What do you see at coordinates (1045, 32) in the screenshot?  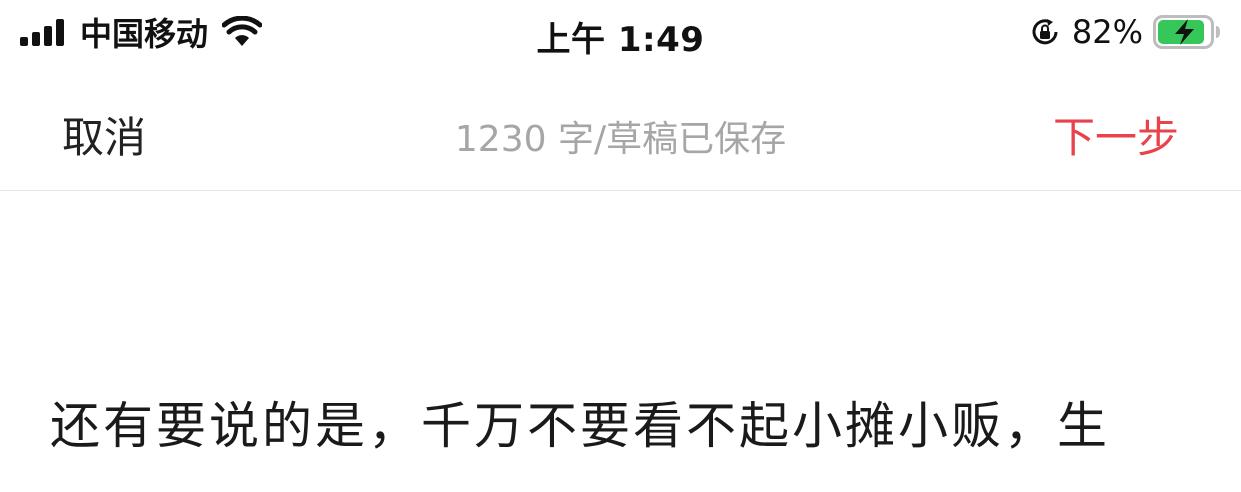 I see `orientation-lock-icon` at bounding box center [1045, 32].